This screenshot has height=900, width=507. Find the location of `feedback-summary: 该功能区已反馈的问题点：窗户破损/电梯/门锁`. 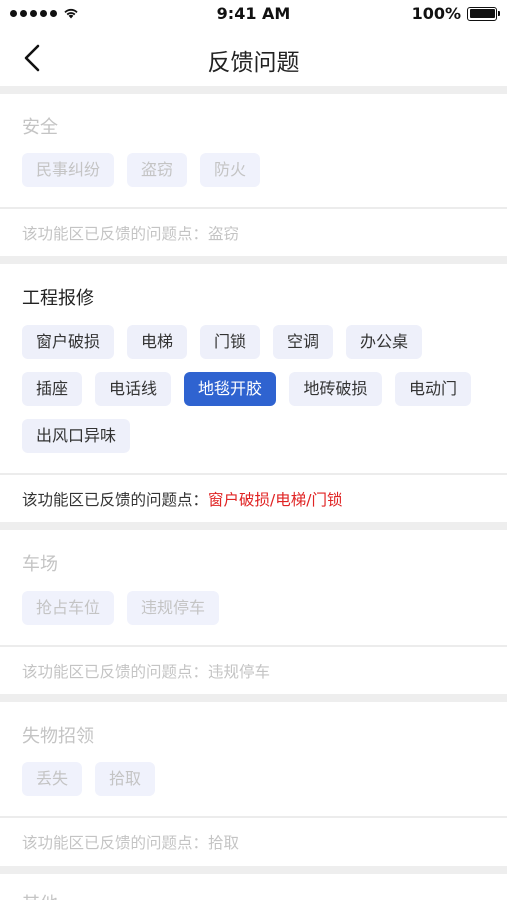

feedback-summary: 该功能区已反馈的问题点：窗户破损/电梯/门锁 is located at coordinates (182, 499).